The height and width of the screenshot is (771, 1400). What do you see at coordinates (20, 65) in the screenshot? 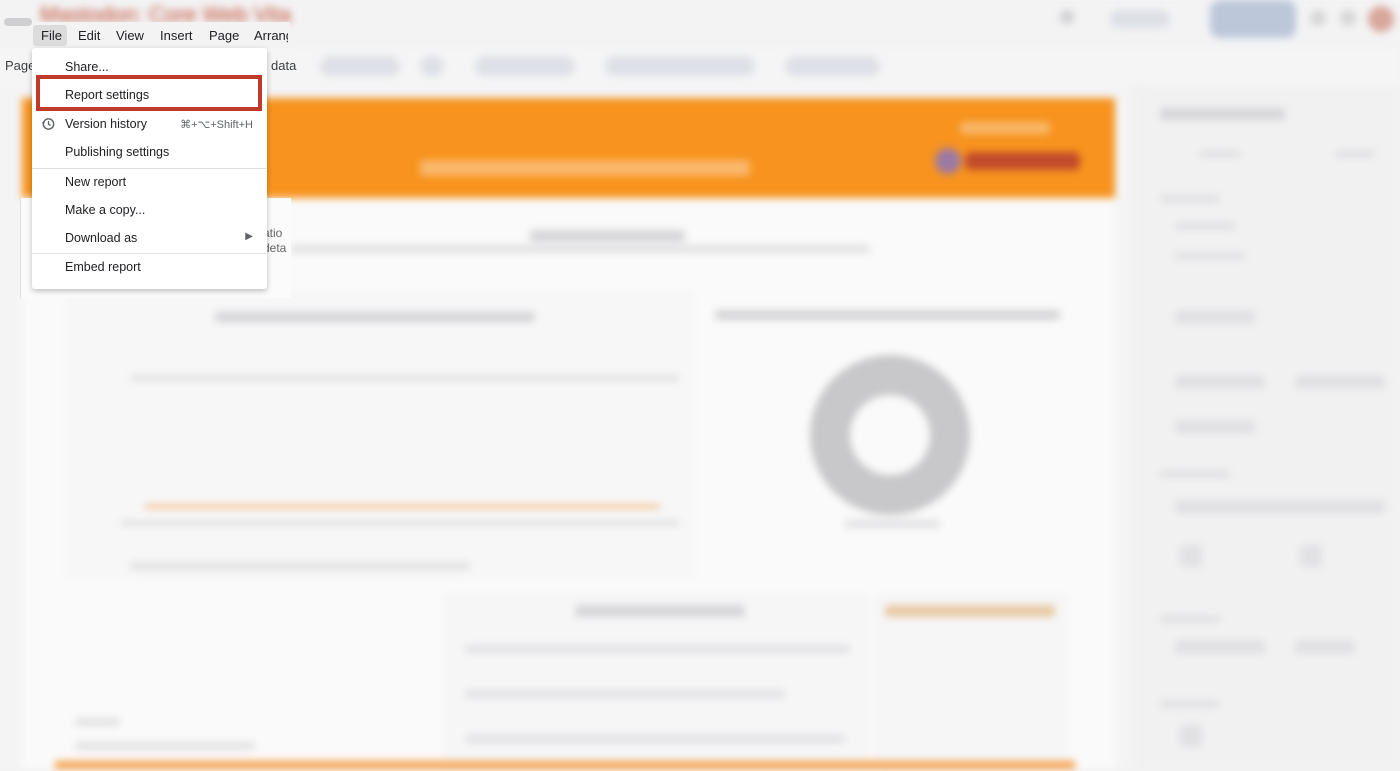
I see `toolbar-page-button: Page` at bounding box center [20, 65].